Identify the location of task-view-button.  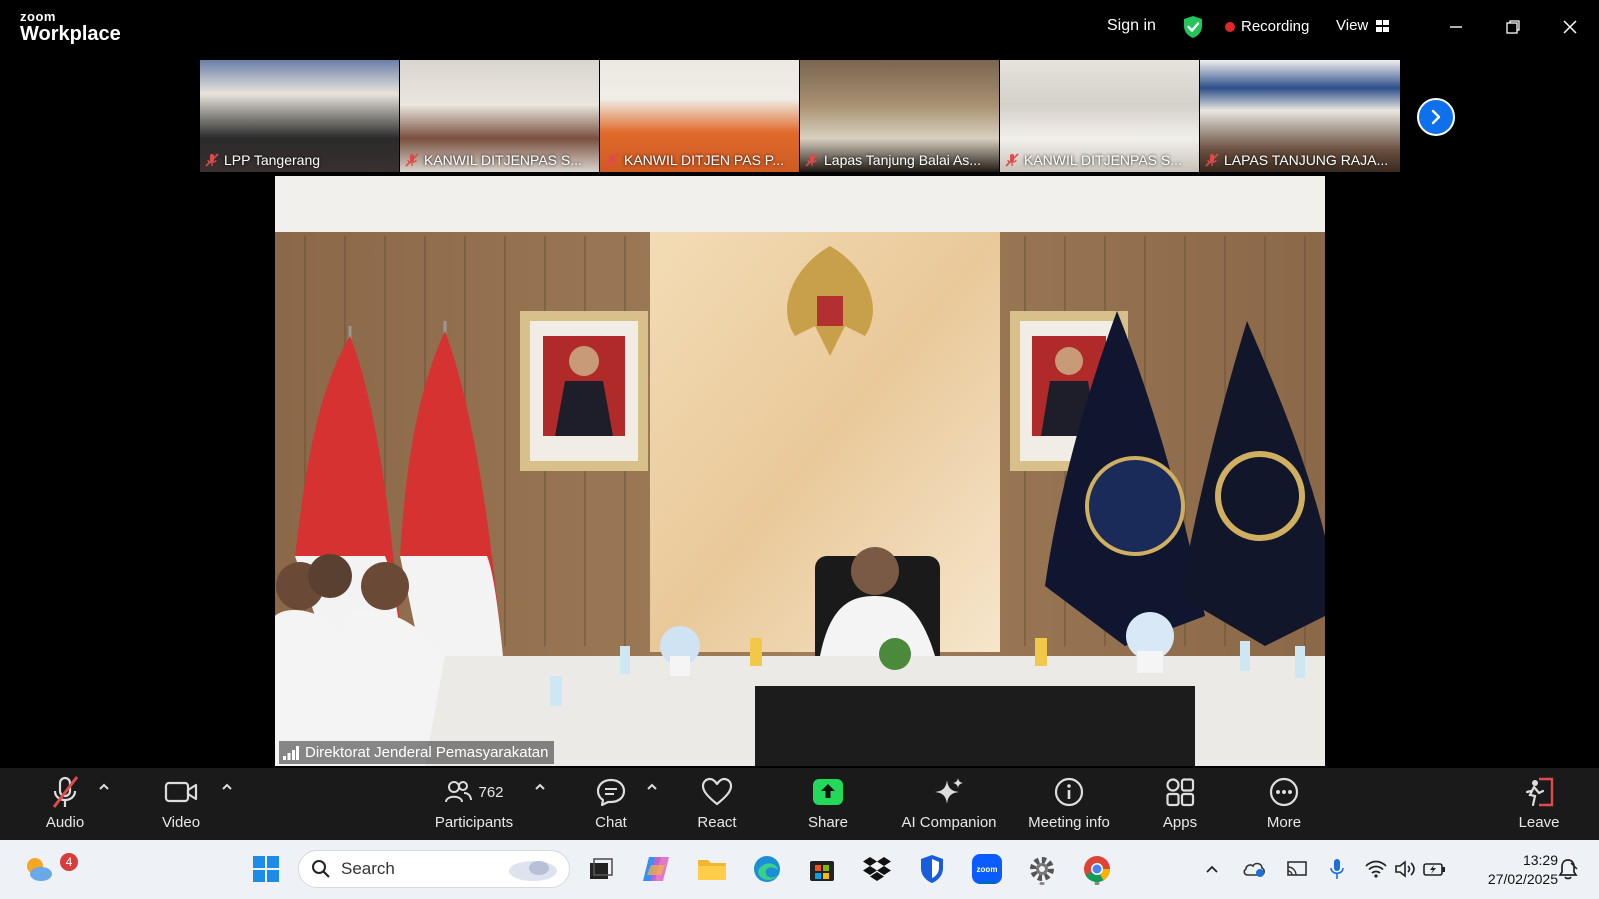
(600, 869).